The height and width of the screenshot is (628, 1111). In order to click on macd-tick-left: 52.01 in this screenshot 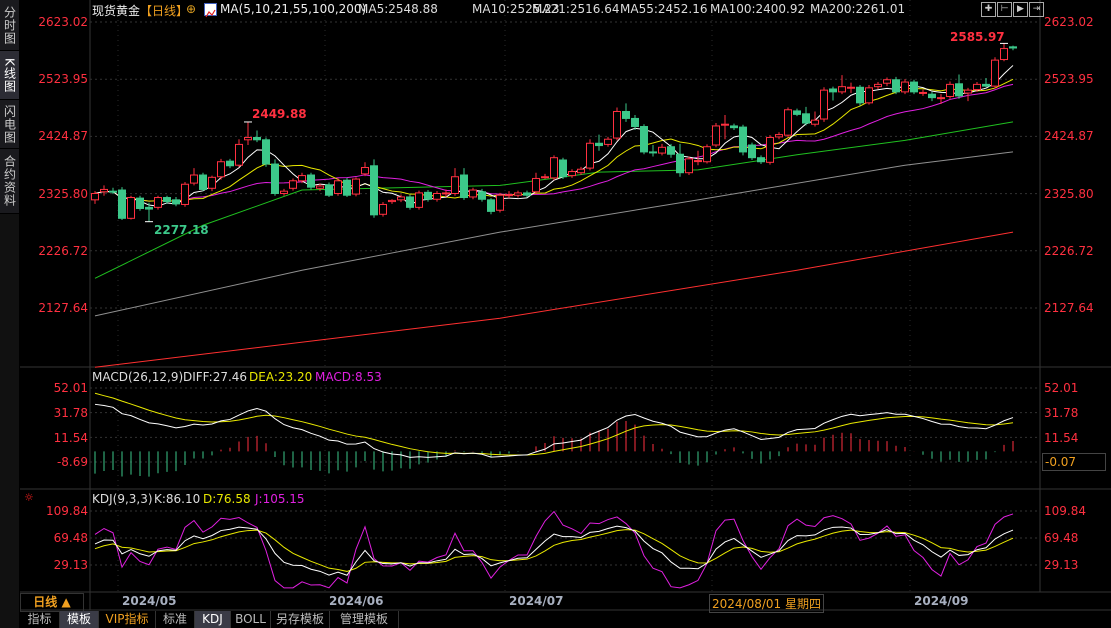, I will do `click(70, 388)`.